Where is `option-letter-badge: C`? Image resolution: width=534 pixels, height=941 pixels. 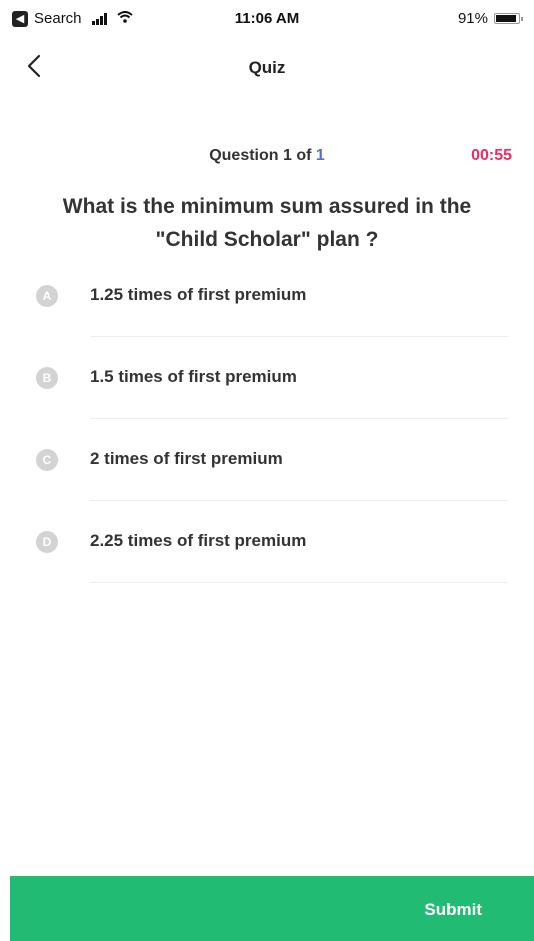
option-letter-badge: C is located at coordinates (47, 460).